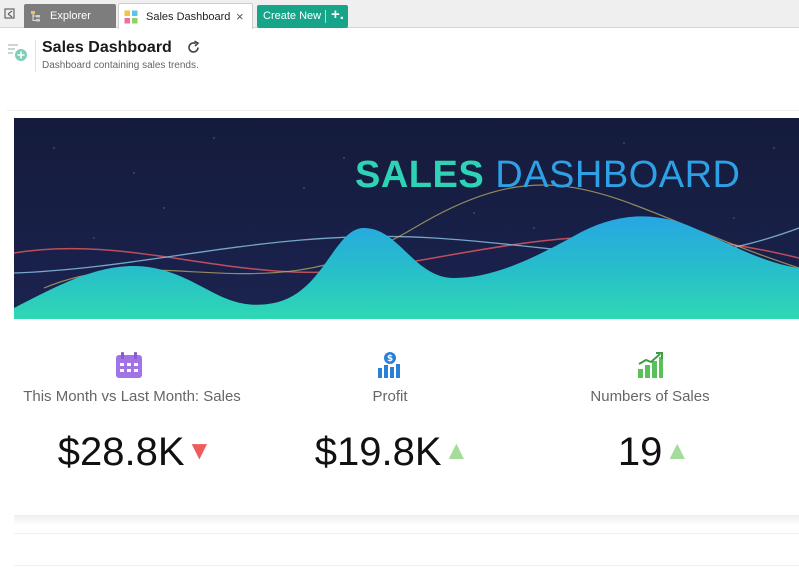  I want to click on page-description: Dashboard containing sales trends., so click(120, 65).